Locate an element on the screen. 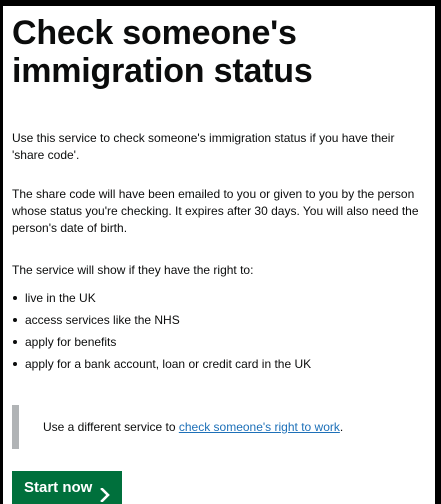  page-title: Check someone's immigration status is located at coordinates (162, 52).